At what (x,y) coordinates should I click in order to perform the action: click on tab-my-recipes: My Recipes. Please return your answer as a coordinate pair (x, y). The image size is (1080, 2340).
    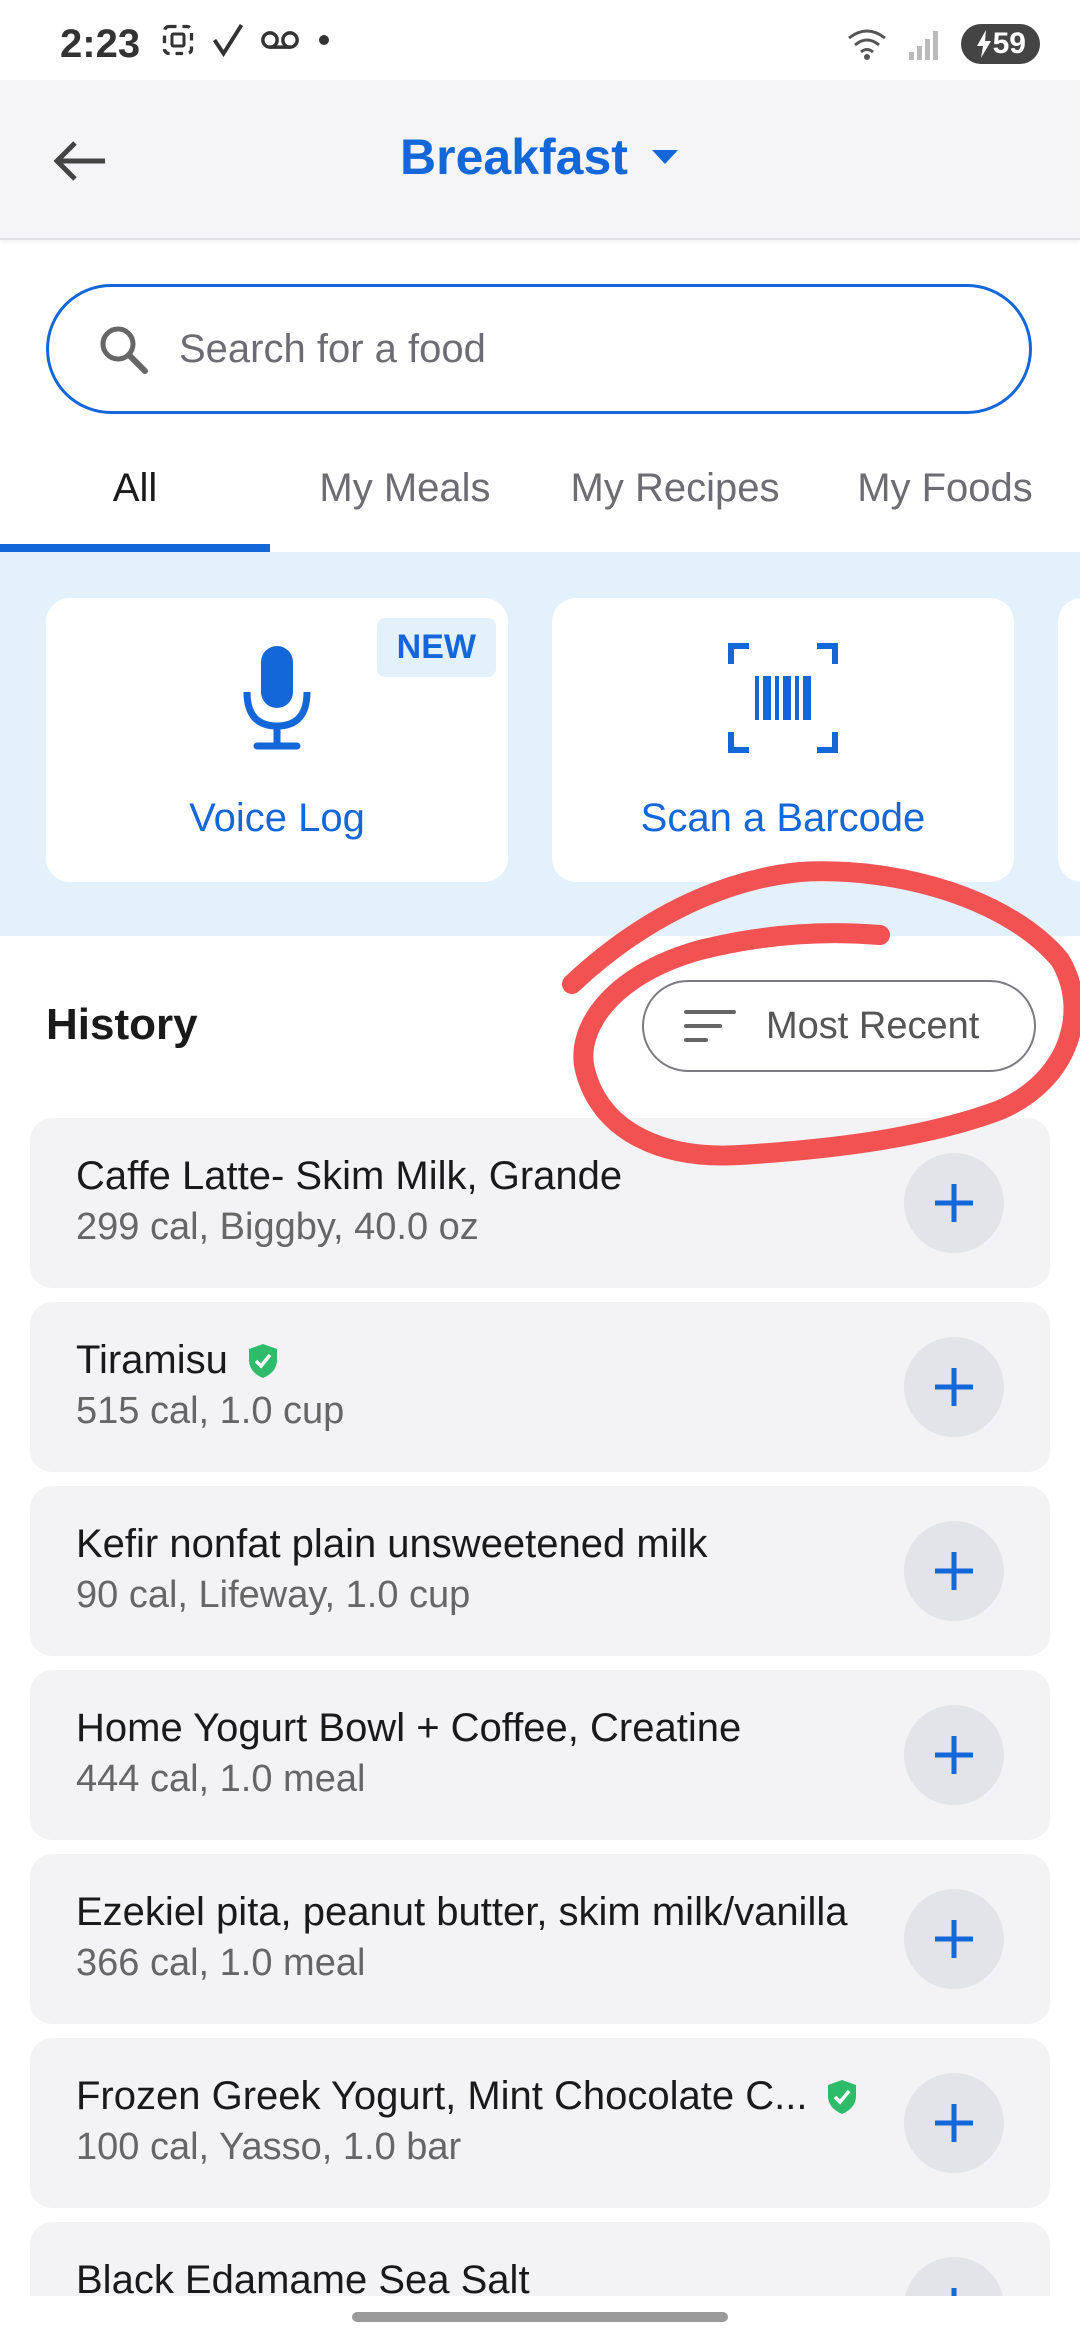
    Looking at the image, I should click on (675, 496).